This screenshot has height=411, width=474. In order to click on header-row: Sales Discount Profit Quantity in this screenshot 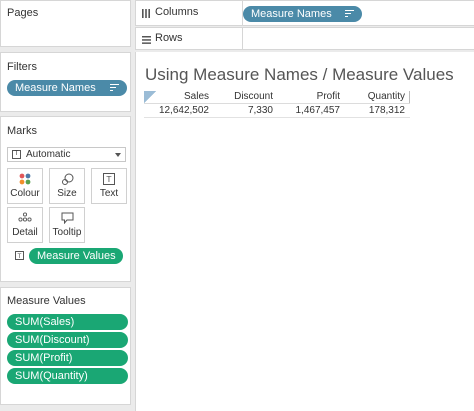, I will do `click(277, 97)`.